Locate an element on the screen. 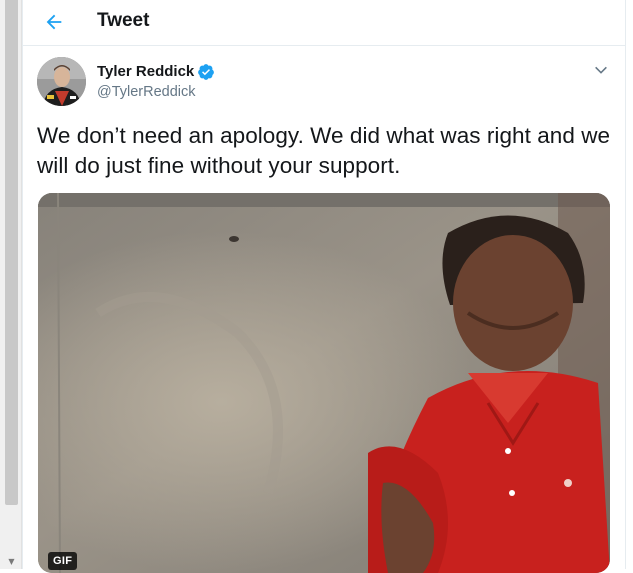 The width and height of the screenshot is (633, 573). avatar is located at coordinates (61, 81).